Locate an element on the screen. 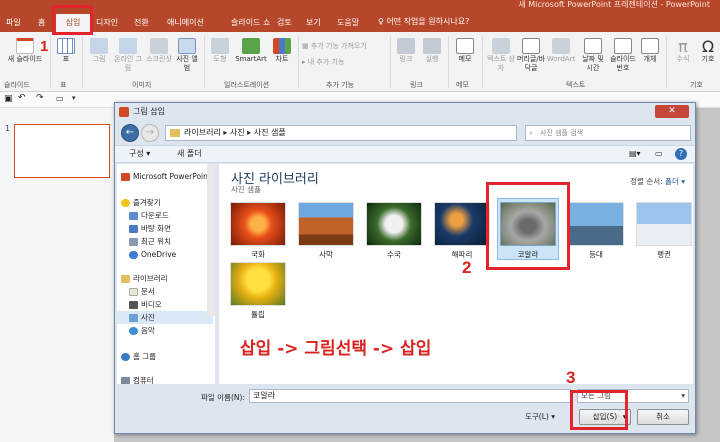 This screenshot has height=442, width=720. photo-album-button: 사진 앨범 is located at coordinates (187, 55).